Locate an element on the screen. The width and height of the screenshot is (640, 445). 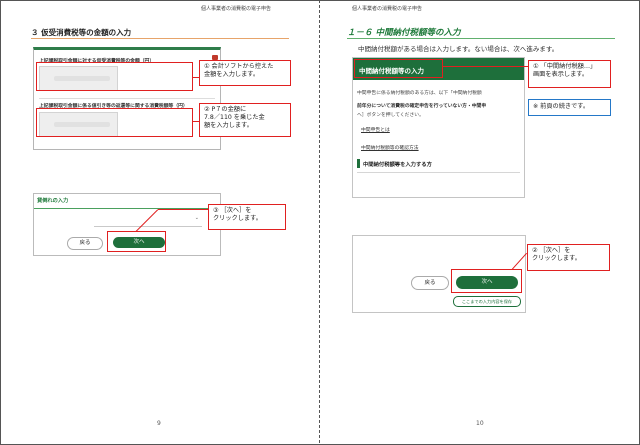
left-page-header: 個人事業者の消費税の電子申告 is located at coordinates (236, 9).